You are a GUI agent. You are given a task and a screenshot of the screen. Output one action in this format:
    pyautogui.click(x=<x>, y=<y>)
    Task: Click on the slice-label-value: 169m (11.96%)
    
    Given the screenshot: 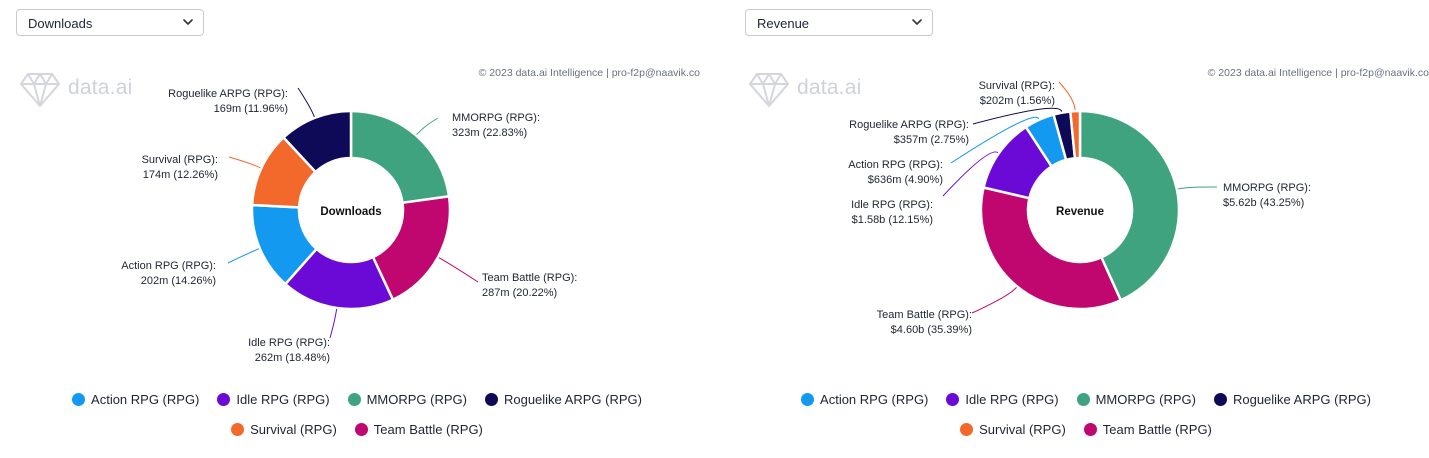 What is the action you would take?
    pyautogui.click(x=251, y=109)
    